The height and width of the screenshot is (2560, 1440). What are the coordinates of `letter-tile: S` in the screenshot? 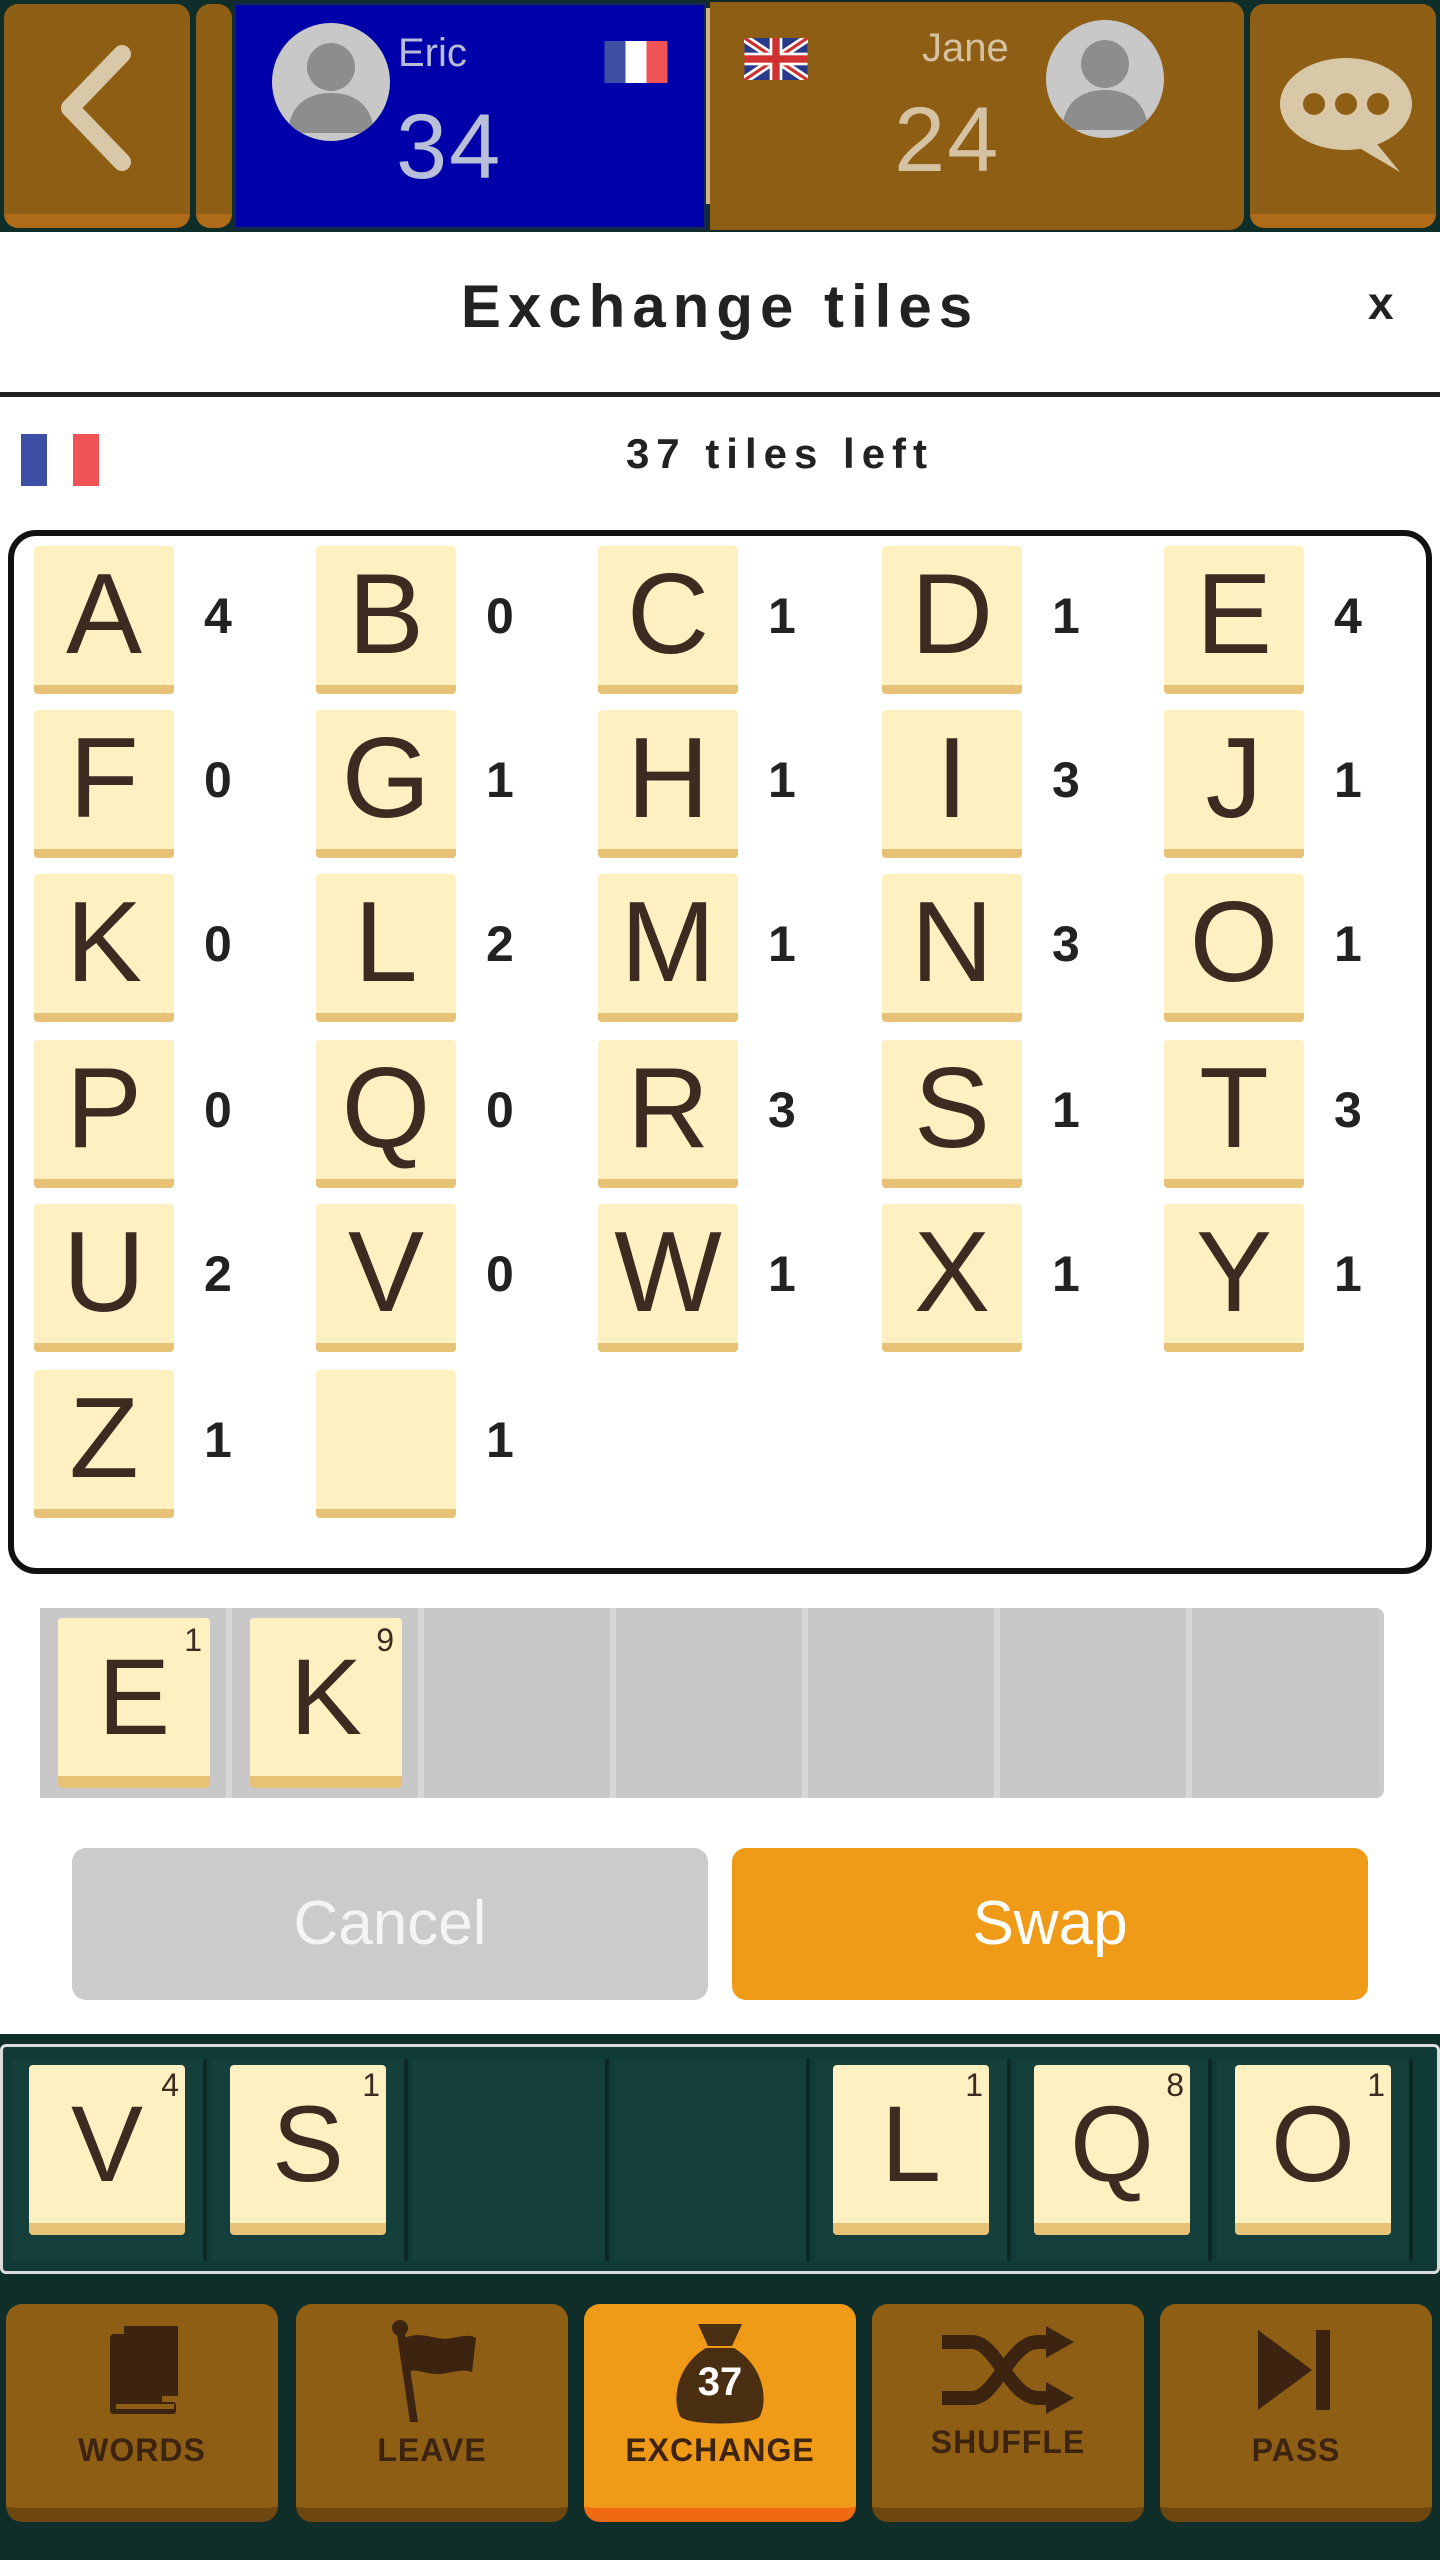 It's located at (952, 1114).